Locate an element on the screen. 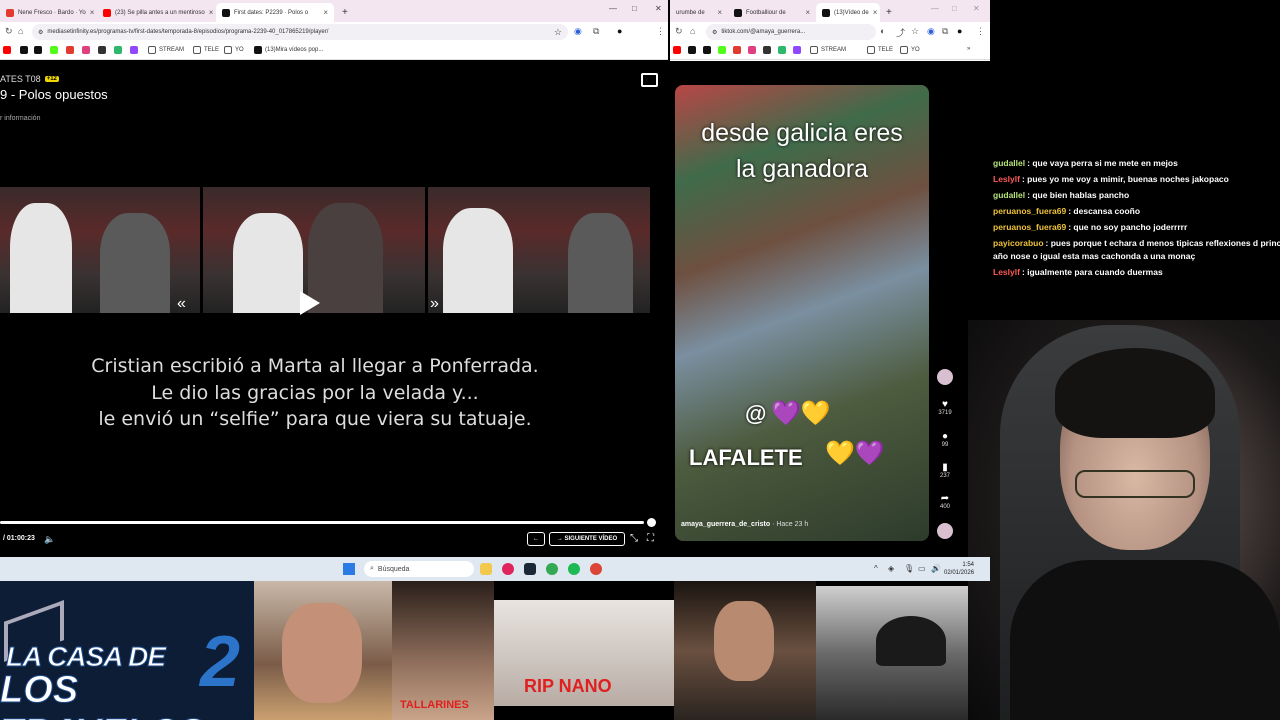  media-app-icon is located at coordinates (508, 569).